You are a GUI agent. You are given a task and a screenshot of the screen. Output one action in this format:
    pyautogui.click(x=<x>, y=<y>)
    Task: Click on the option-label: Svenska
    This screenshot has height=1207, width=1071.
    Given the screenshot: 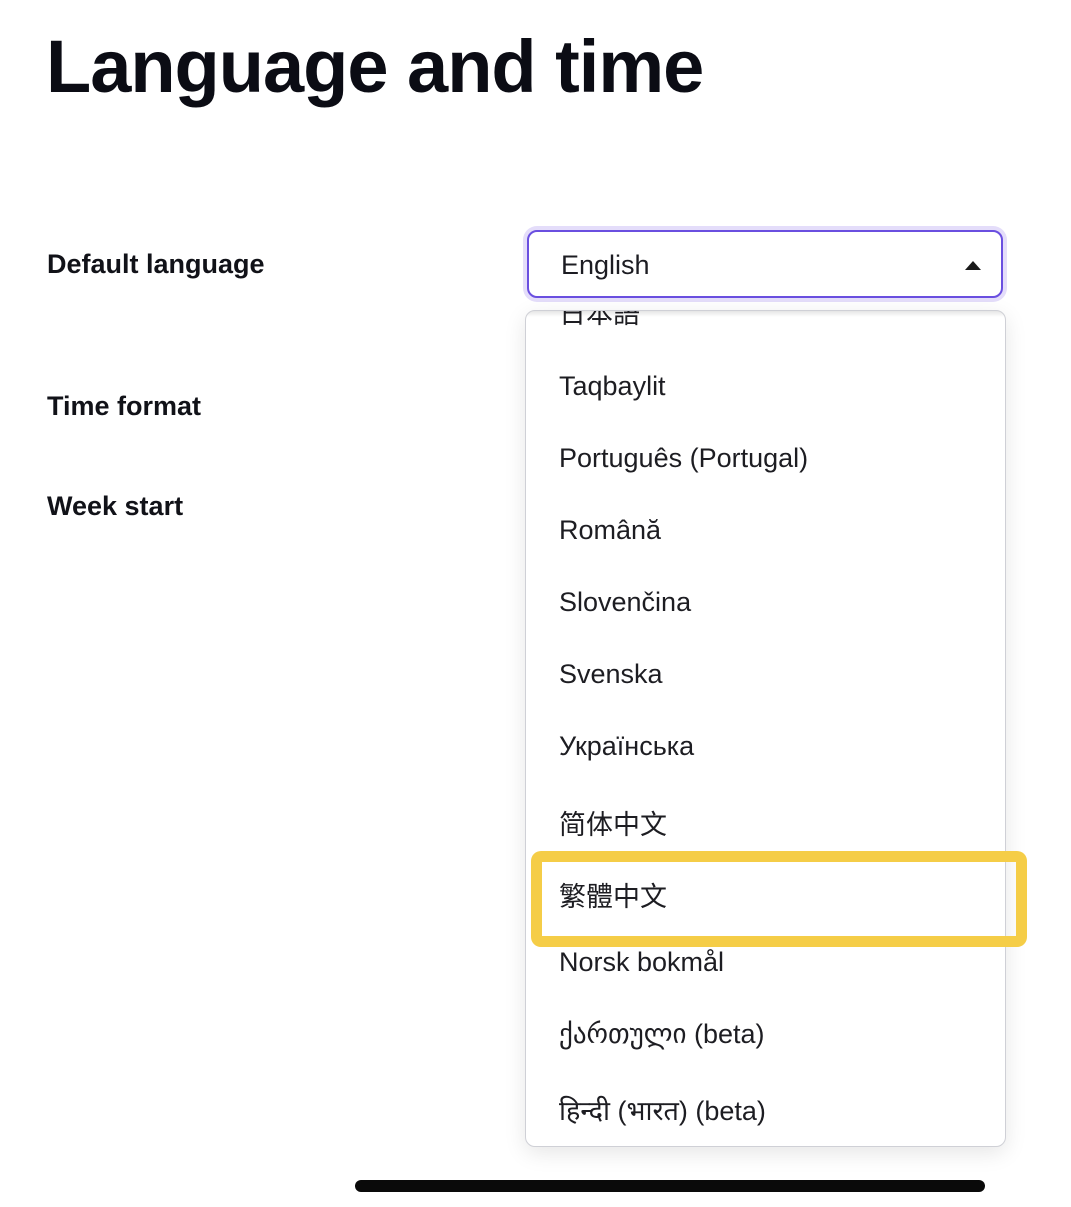 What is the action you would take?
    pyautogui.click(x=611, y=674)
    